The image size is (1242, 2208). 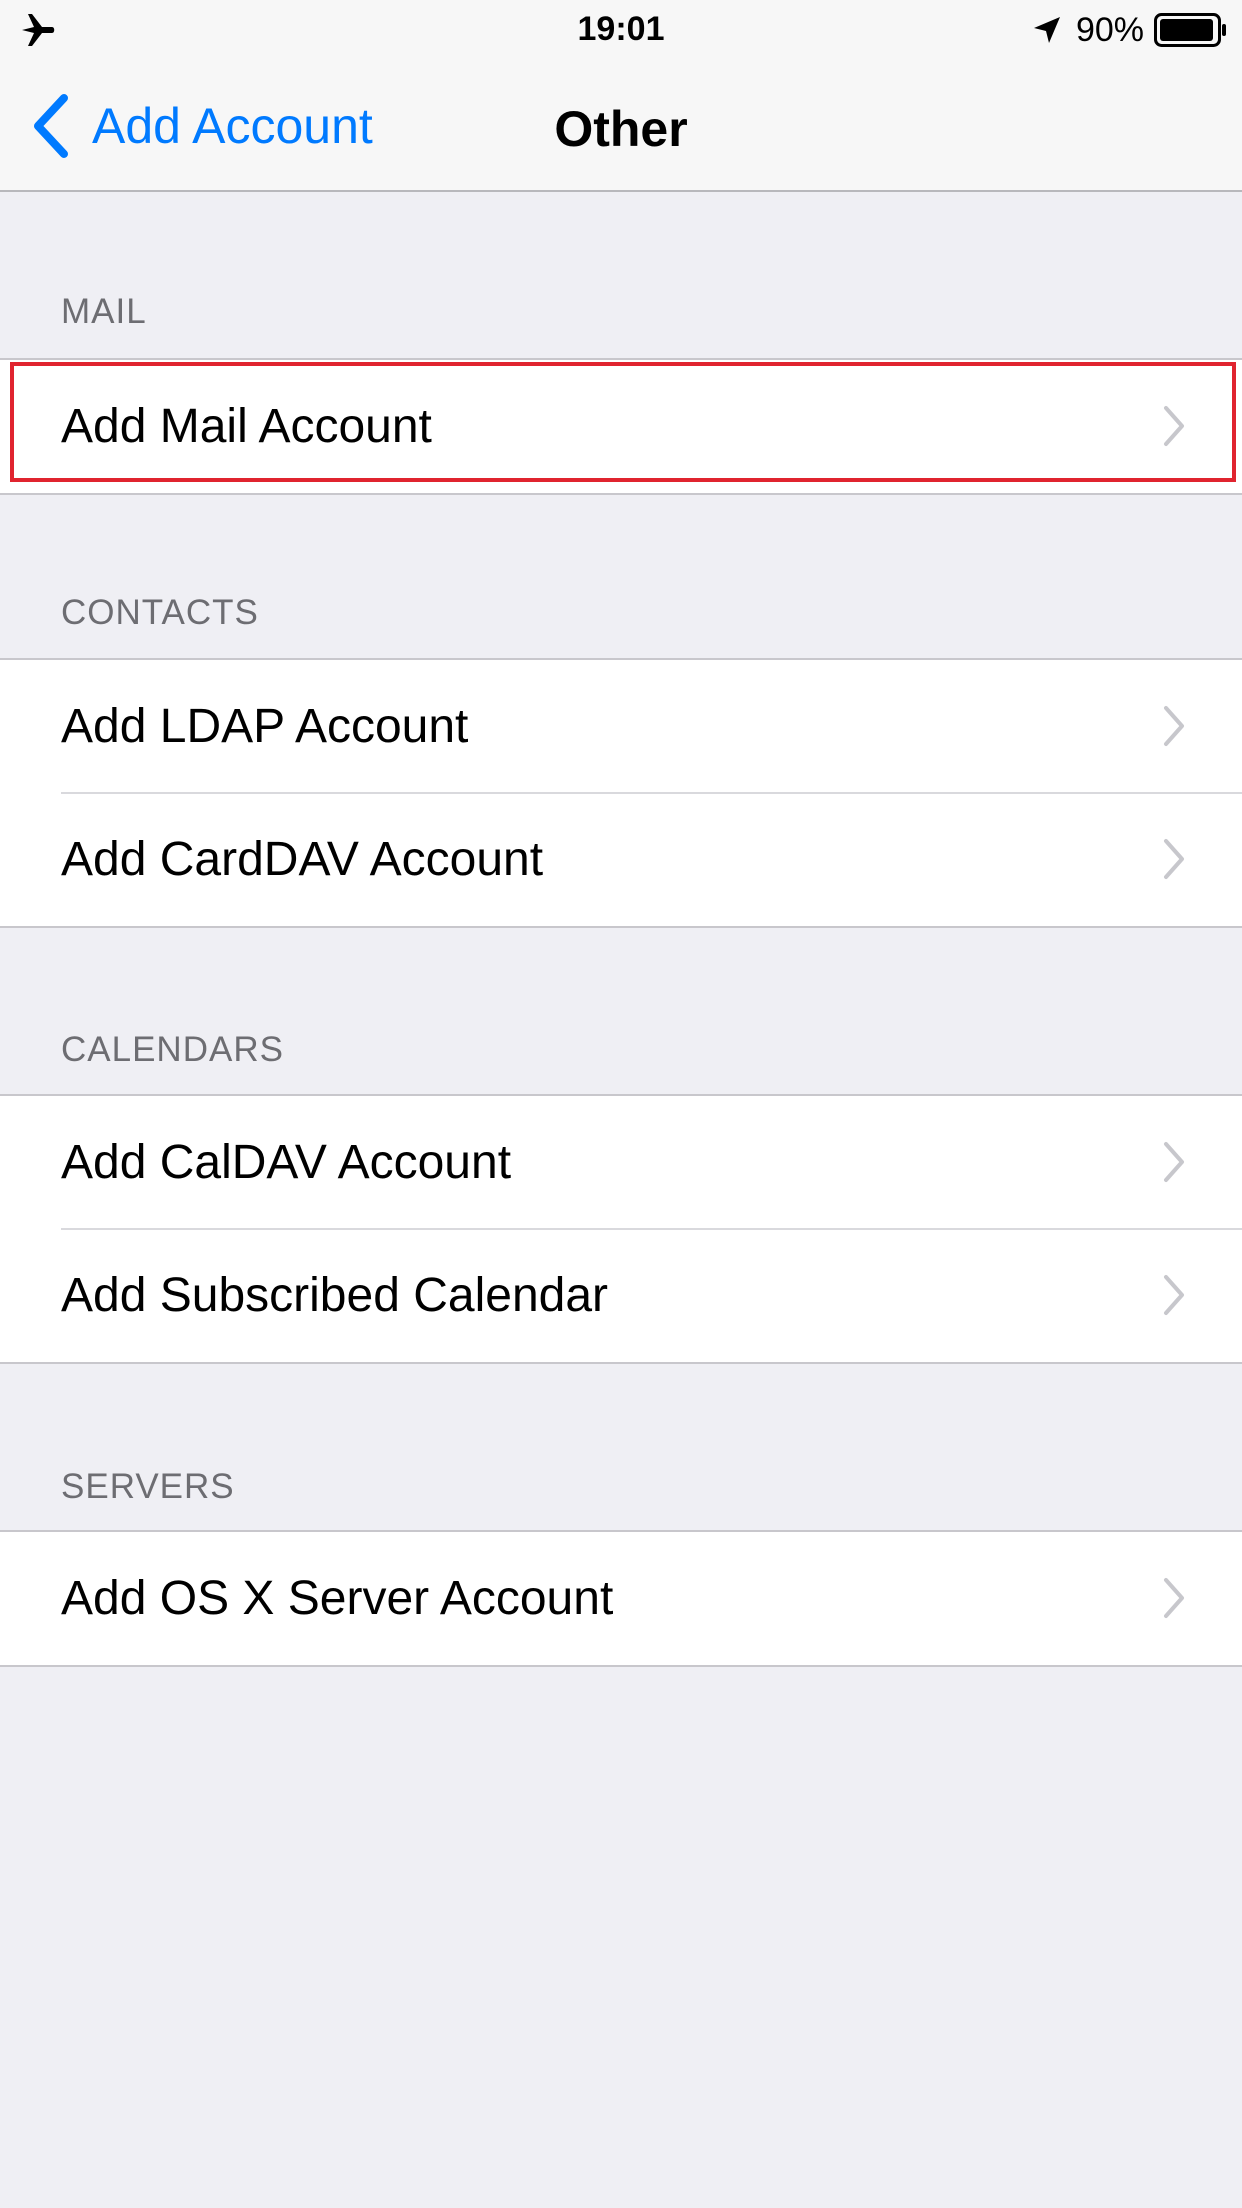 What do you see at coordinates (337, 1598) in the screenshot?
I see `row-label: Add OS X Server Account` at bounding box center [337, 1598].